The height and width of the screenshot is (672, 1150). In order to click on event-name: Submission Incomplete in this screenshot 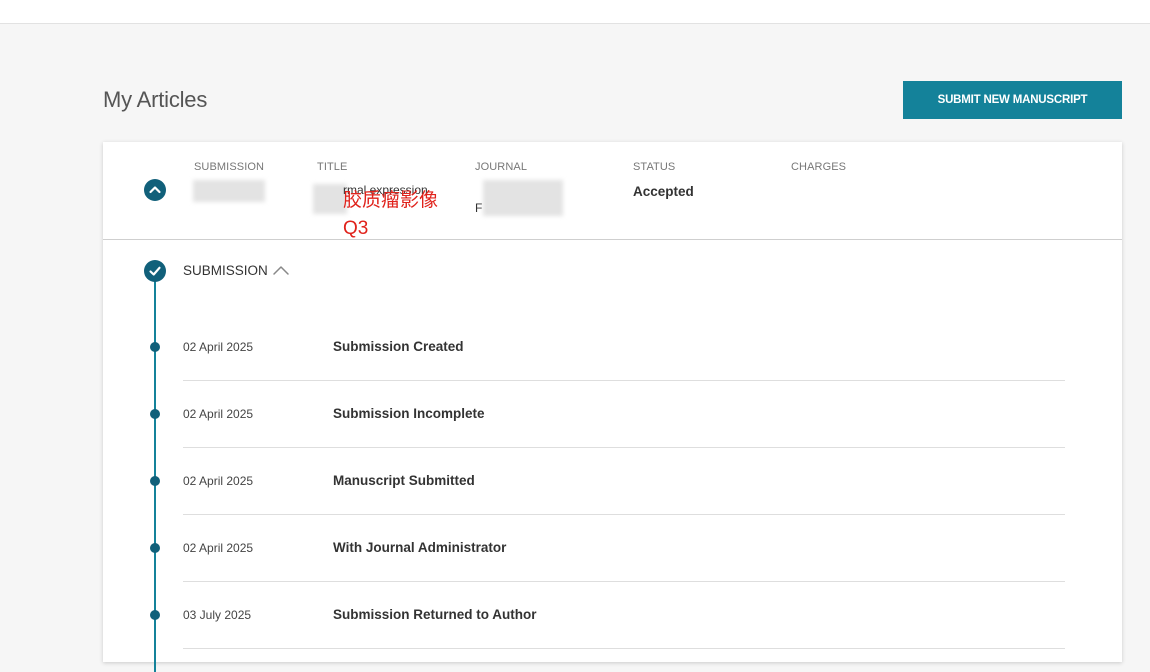, I will do `click(409, 413)`.